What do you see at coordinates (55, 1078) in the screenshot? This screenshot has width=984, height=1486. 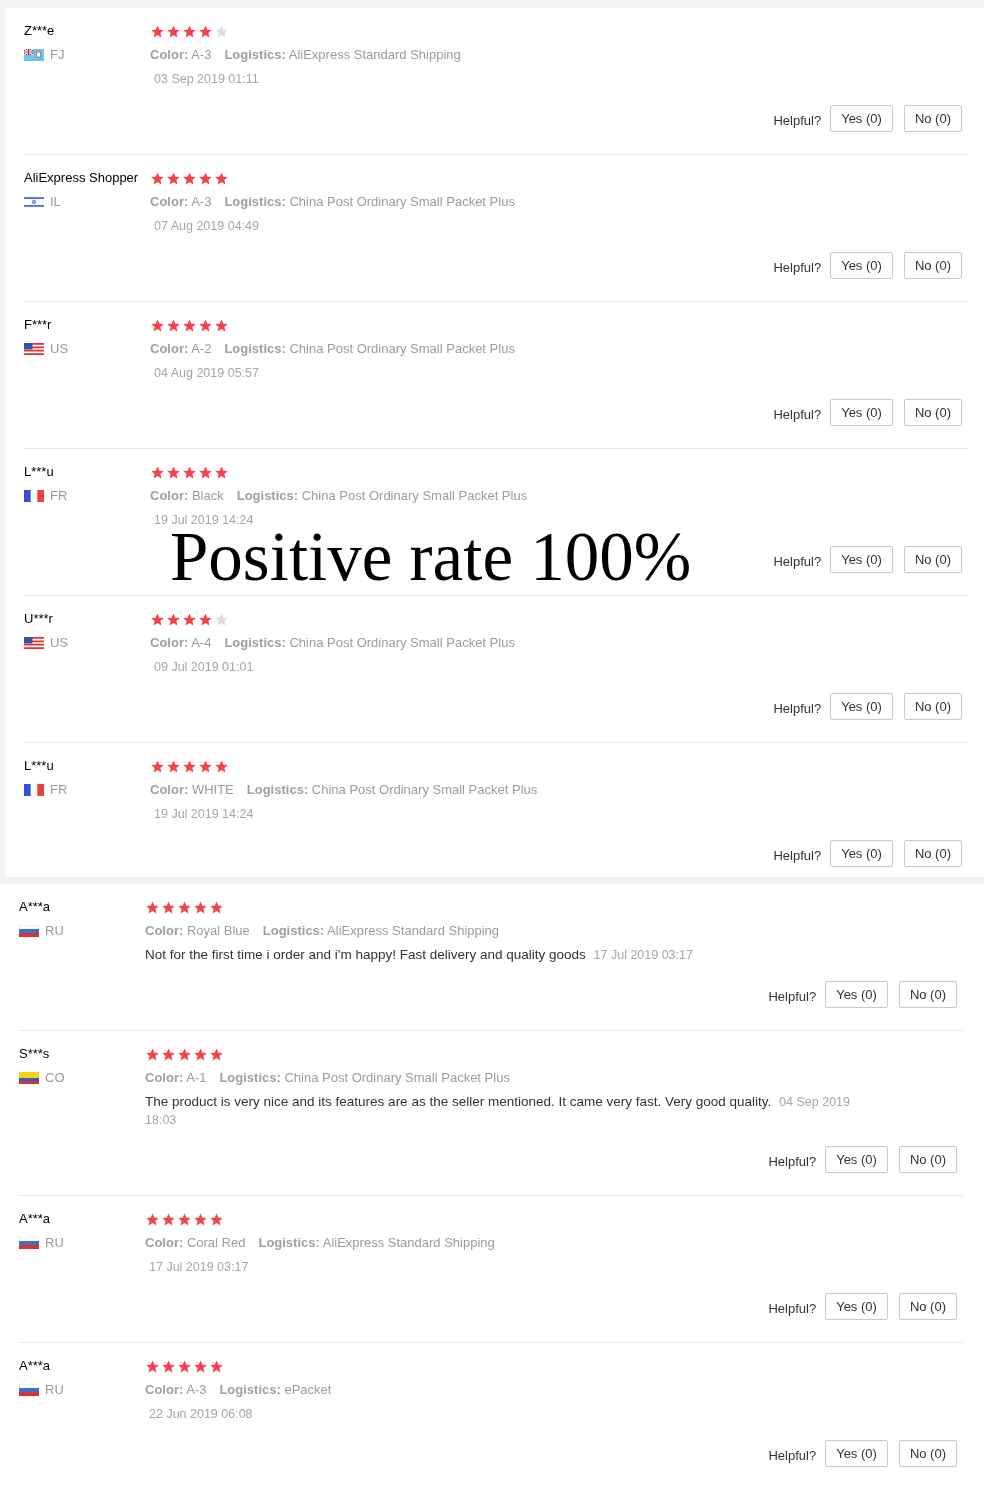 I see `country-code: CO` at bounding box center [55, 1078].